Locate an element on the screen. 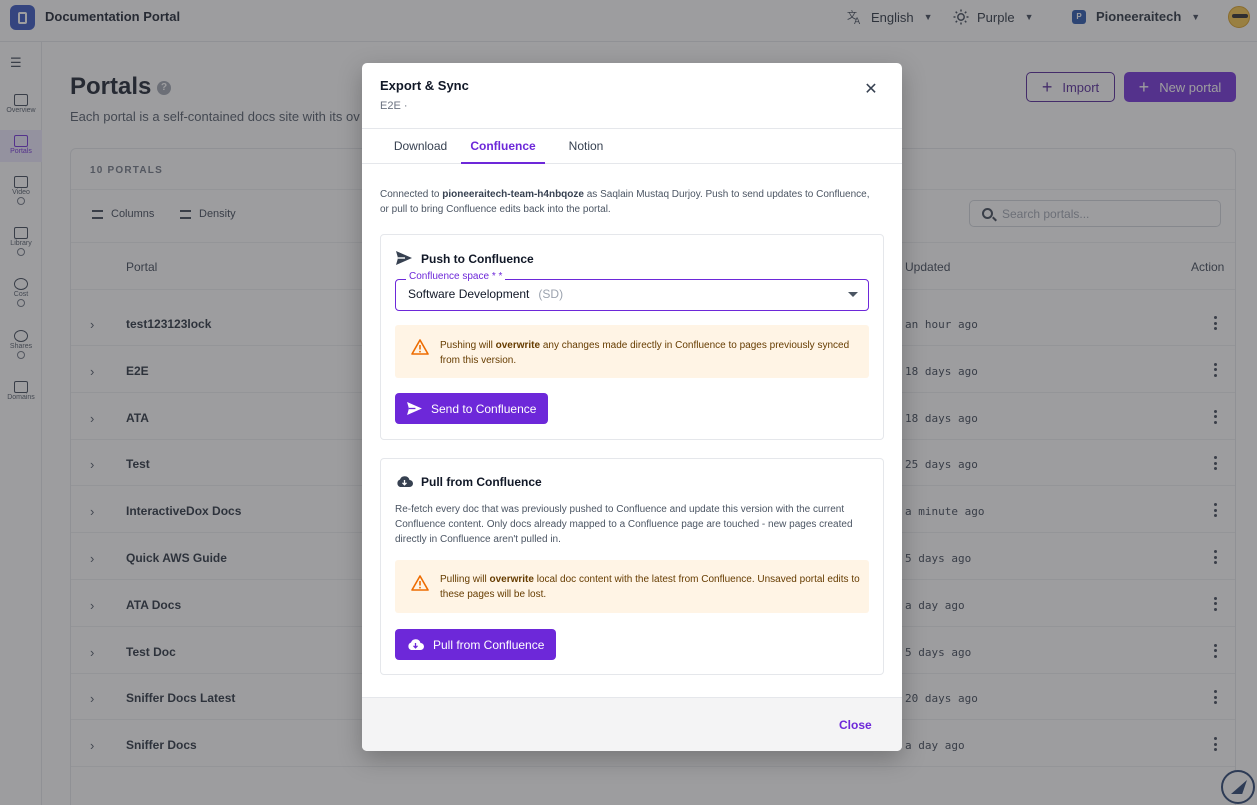 The height and width of the screenshot is (805, 1257). intro-prefix: Connected to is located at coordinates (411, 194).